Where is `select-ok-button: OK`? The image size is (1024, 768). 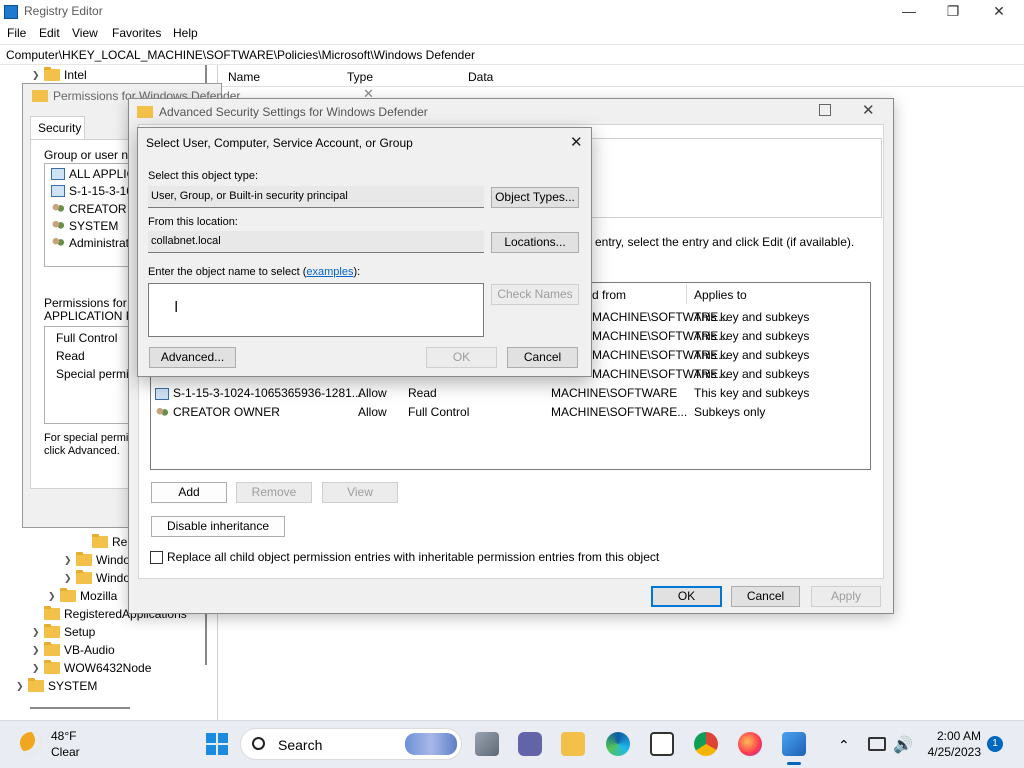
select-ok-button: OK is located at coordinates (461, 357).